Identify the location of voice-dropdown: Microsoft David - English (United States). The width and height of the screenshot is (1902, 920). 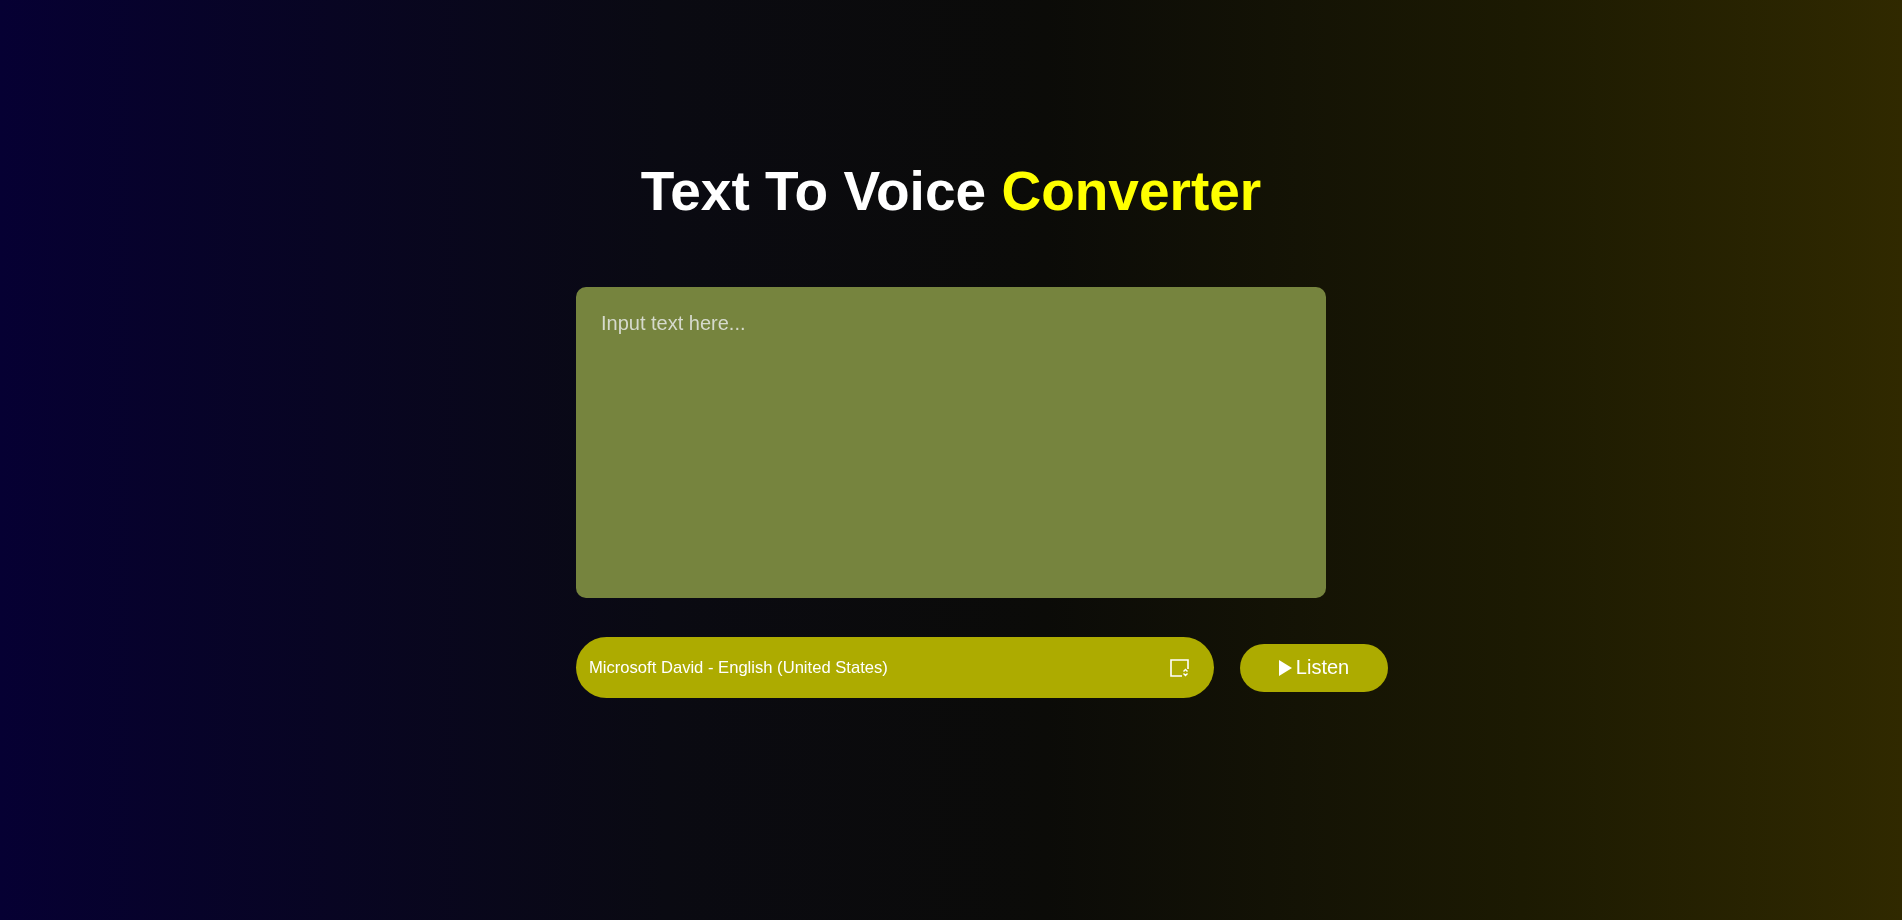
(895, 667).